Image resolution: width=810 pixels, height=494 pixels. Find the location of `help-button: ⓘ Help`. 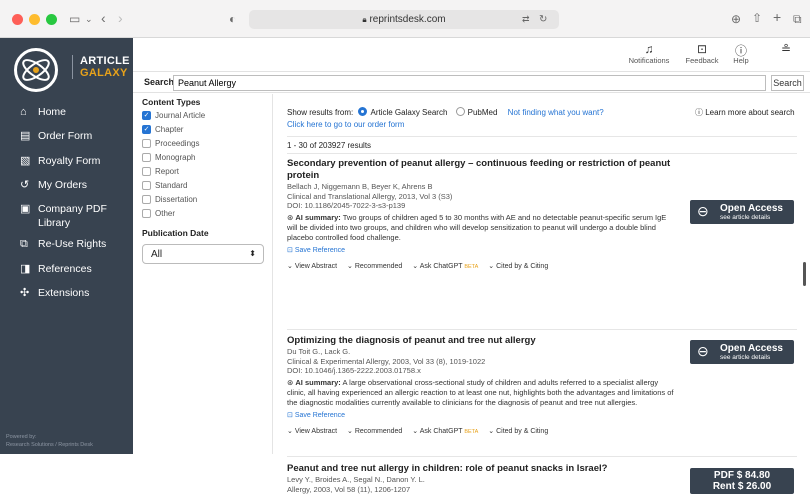

help-button: ⓘ Help is located at coordinates (741, 53).